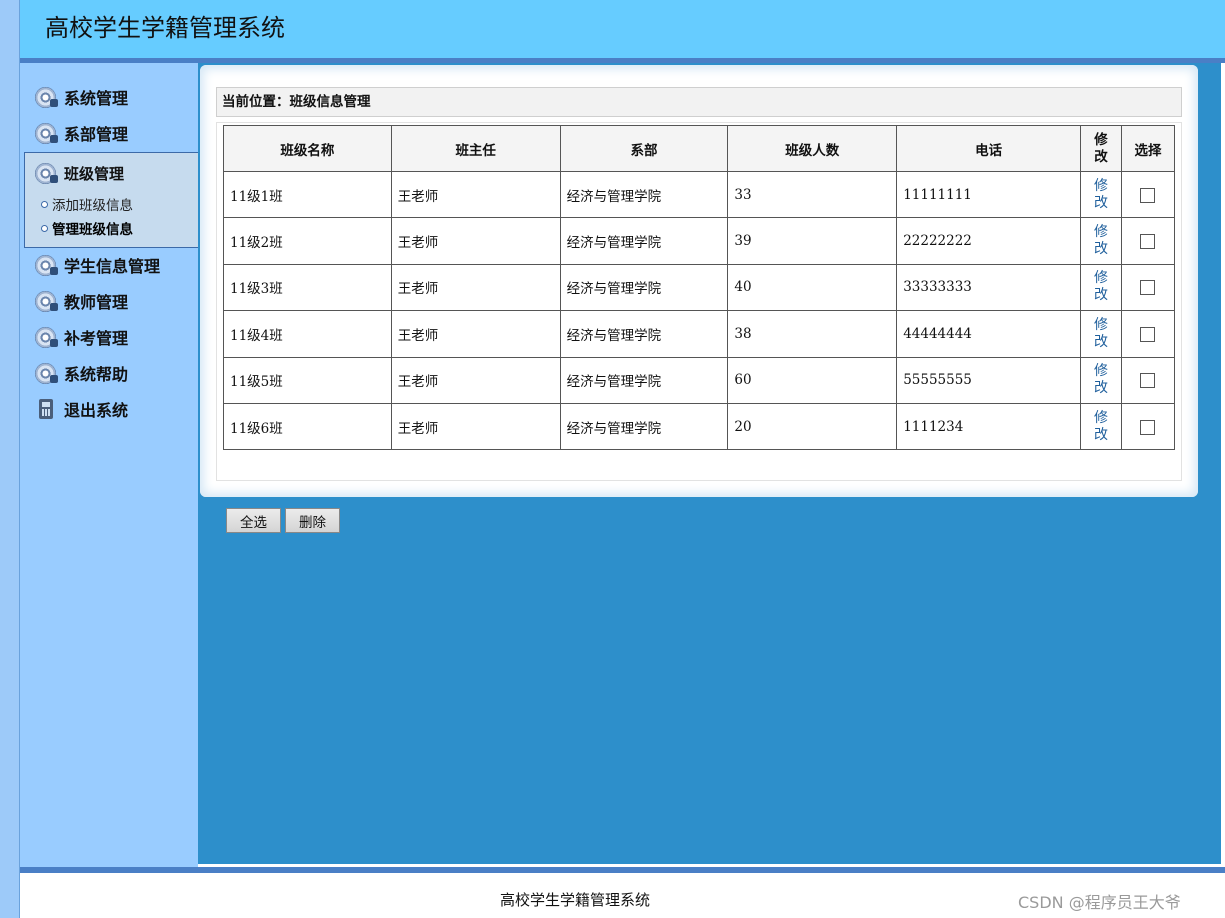 This screenshot has width=1225, height=918. I want to click on cell-phone: 55555555, so click(989, 380).